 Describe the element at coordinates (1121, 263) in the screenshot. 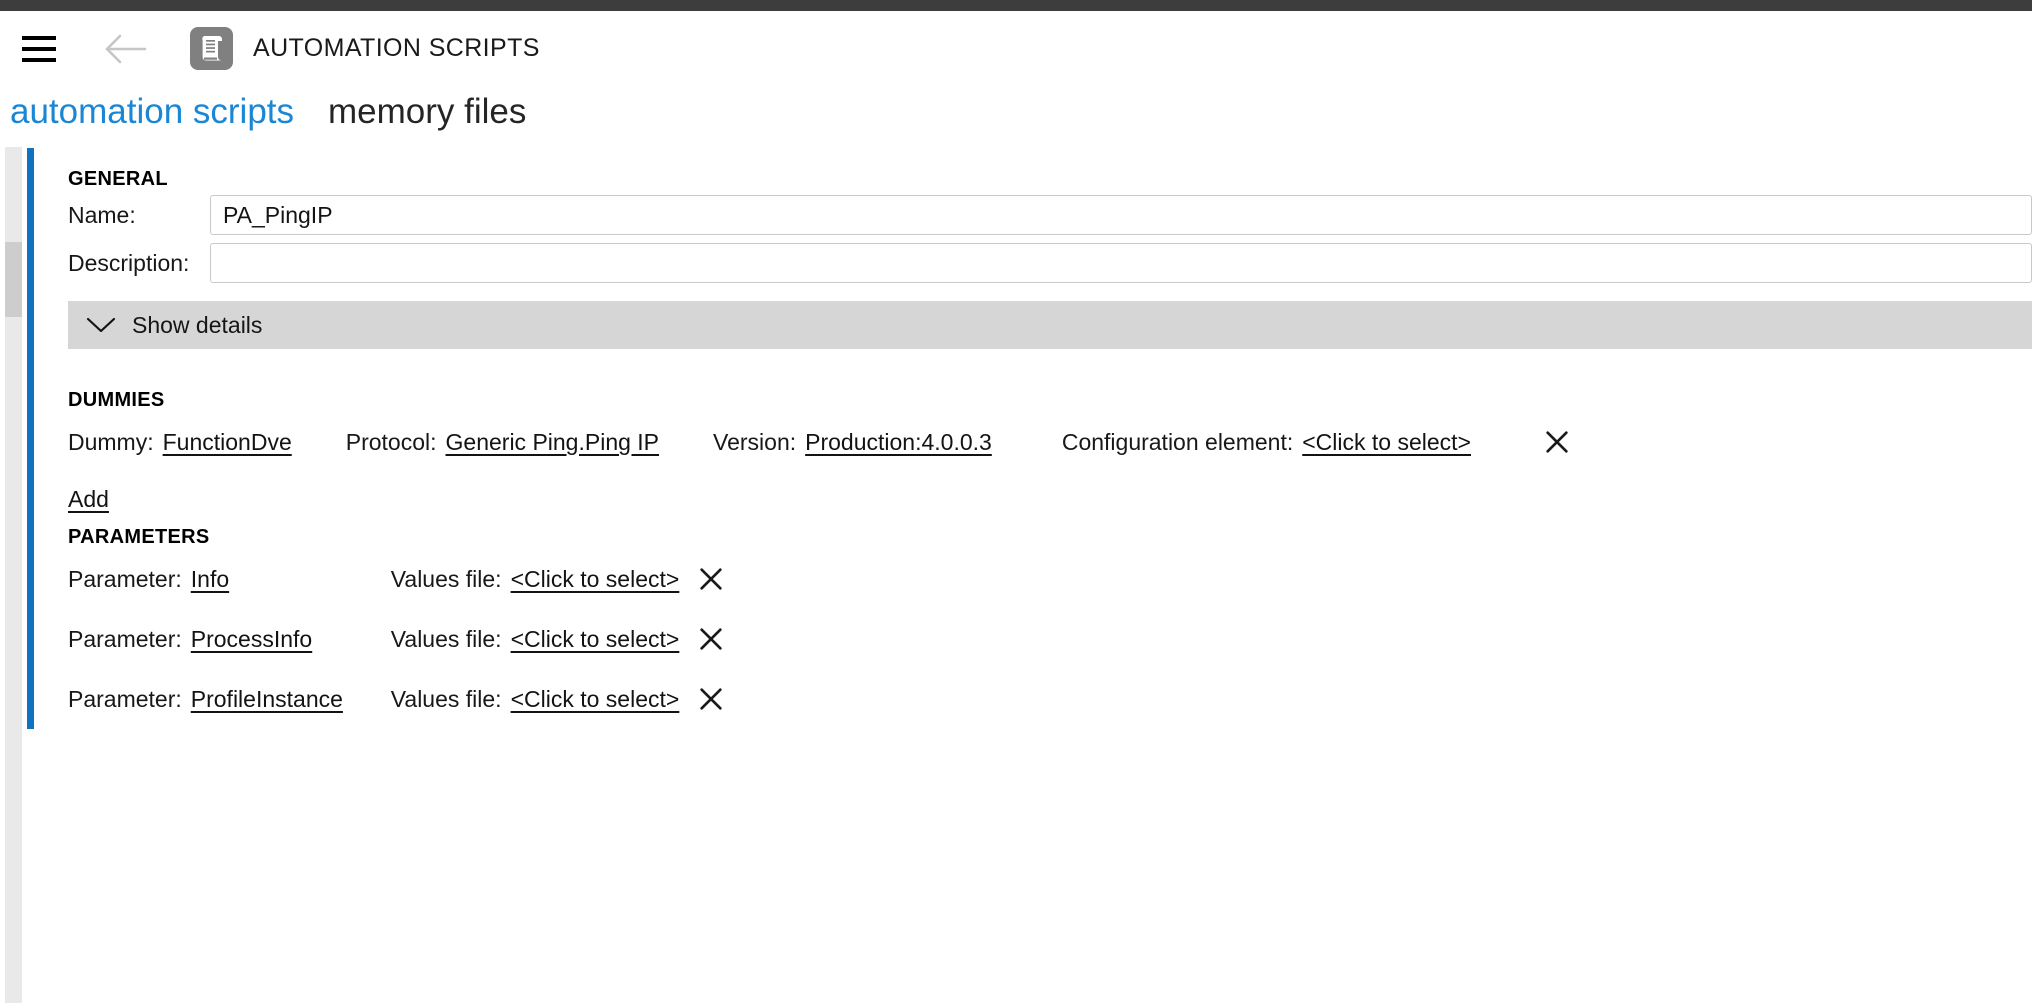

I see `description-input` at that location.